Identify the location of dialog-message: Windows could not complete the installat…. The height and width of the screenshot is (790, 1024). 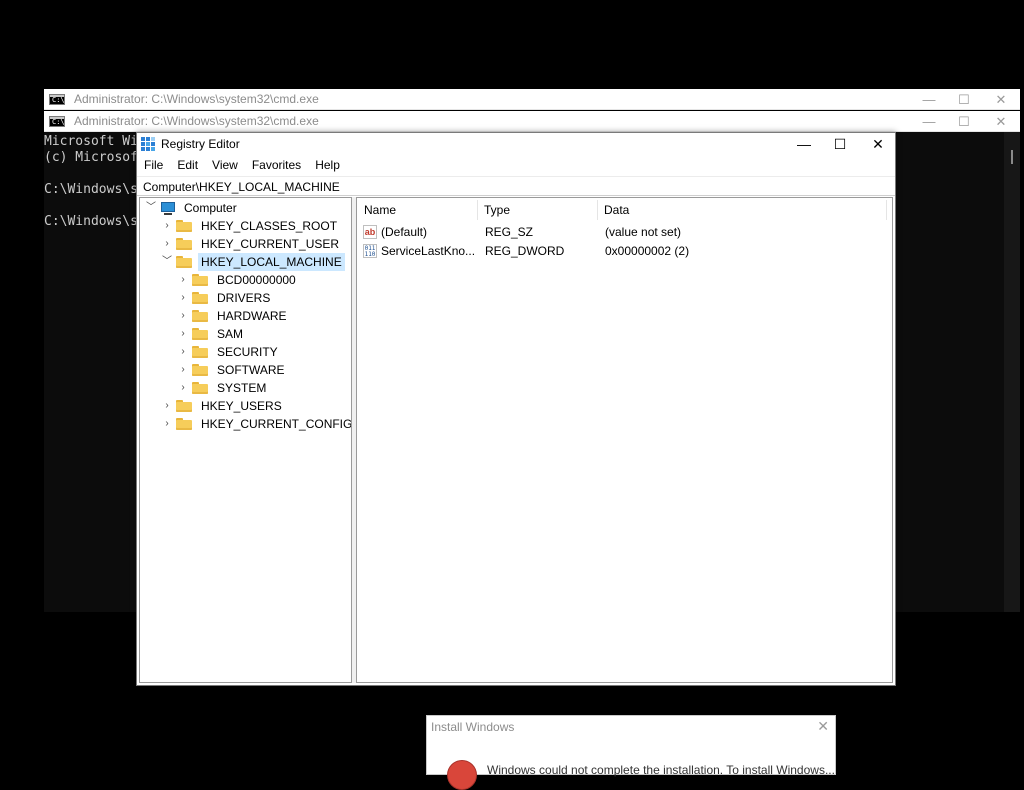
(661, 770).